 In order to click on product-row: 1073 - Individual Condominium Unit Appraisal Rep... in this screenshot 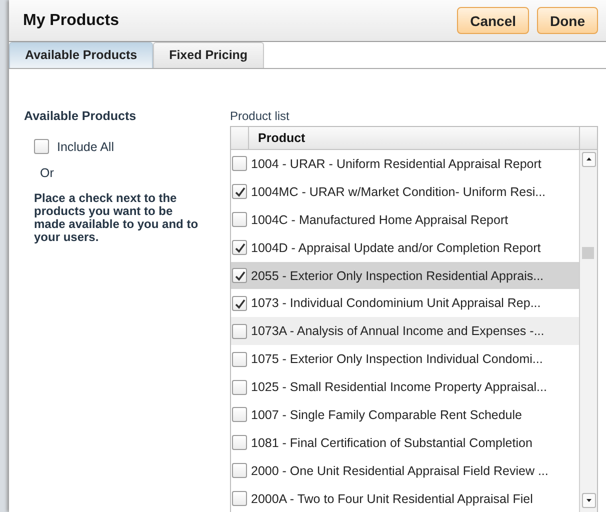, I will do `click(405, 303)`.